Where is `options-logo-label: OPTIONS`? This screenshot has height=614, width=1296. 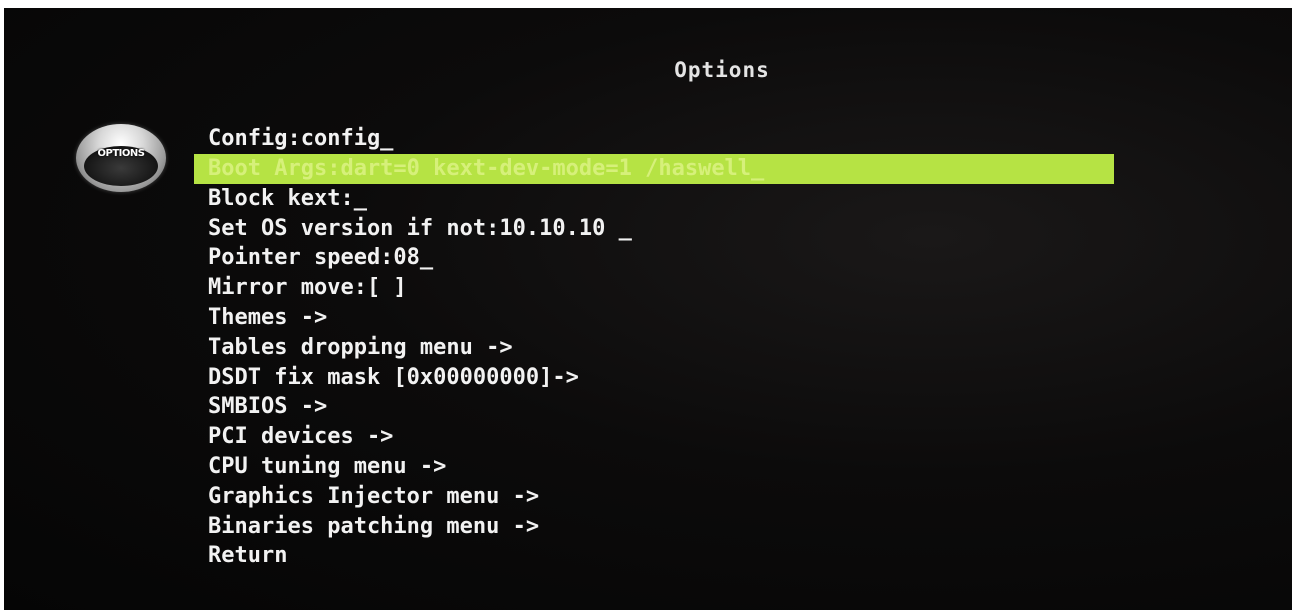 options-logo-label: OPTIONS is located at coordinates (121, 153).